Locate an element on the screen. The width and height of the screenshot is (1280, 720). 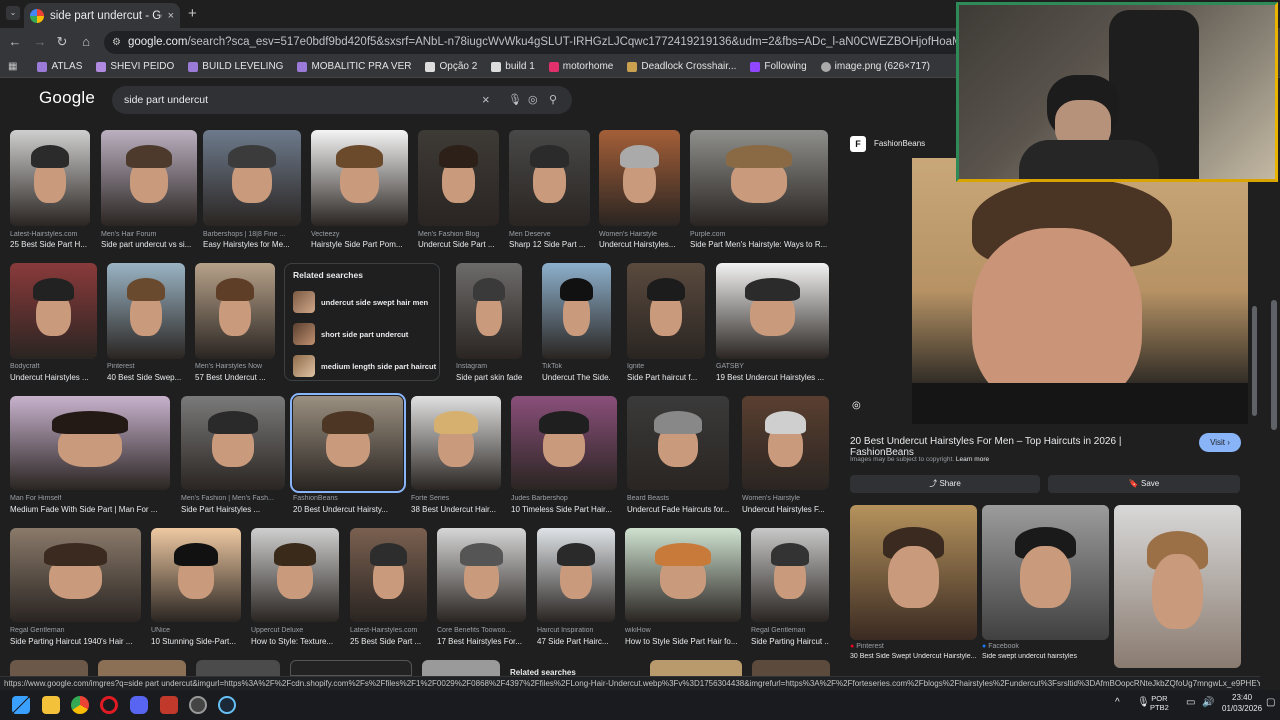
chrome-icon is located at coordinates (80, 705).